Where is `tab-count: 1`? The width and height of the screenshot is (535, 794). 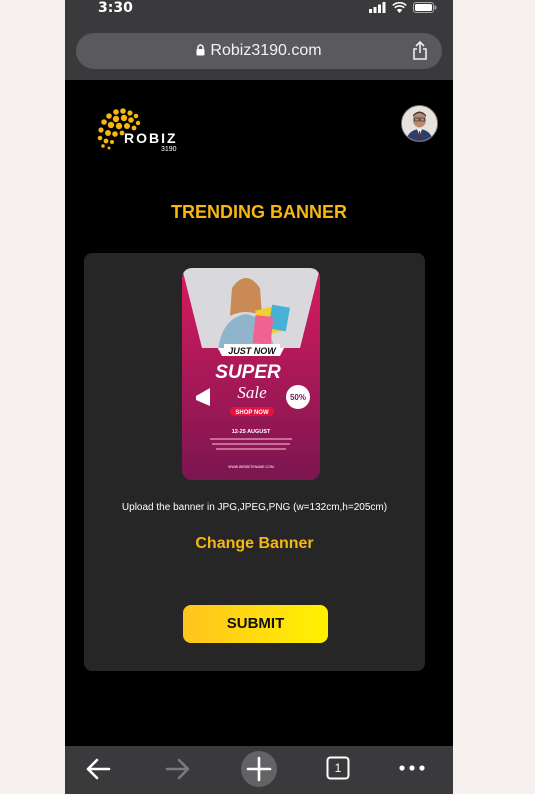 tab-count: 1 is located at coordinates (338, 768).